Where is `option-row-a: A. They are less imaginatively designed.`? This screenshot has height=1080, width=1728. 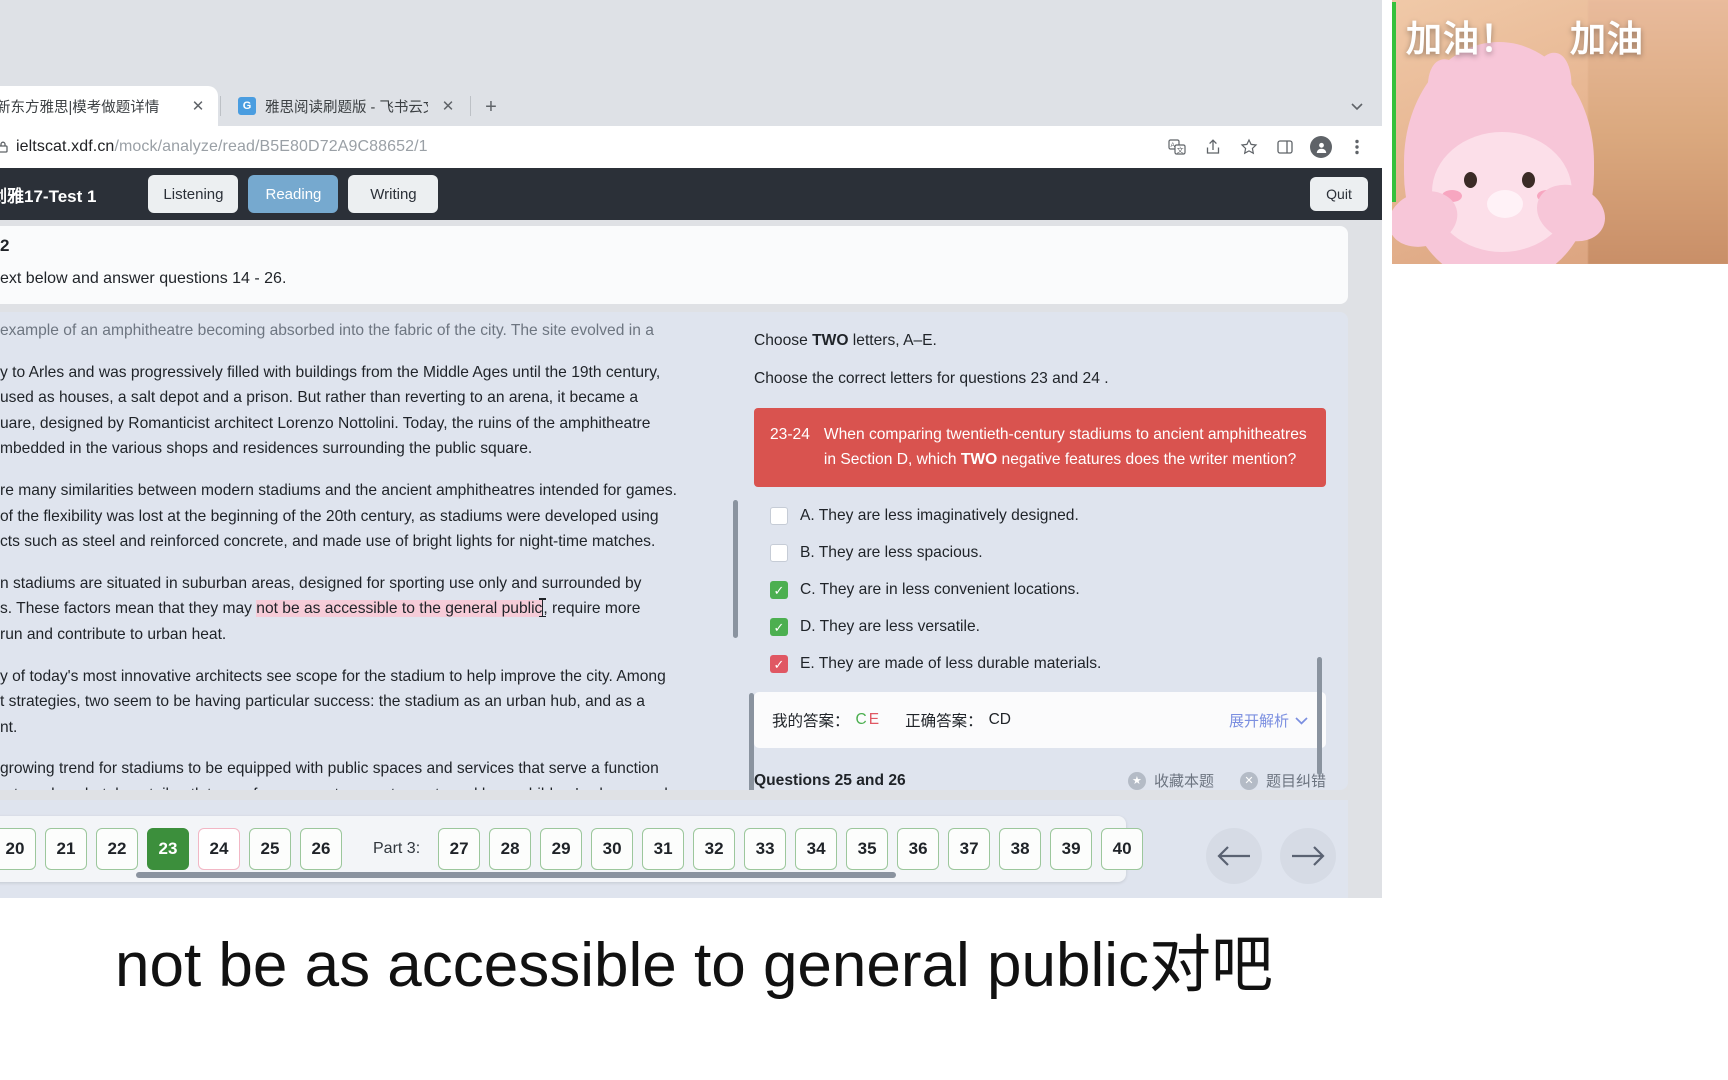 option-row-a: A. They are less imaginatively designed. is located at coordinates (1048, 516).